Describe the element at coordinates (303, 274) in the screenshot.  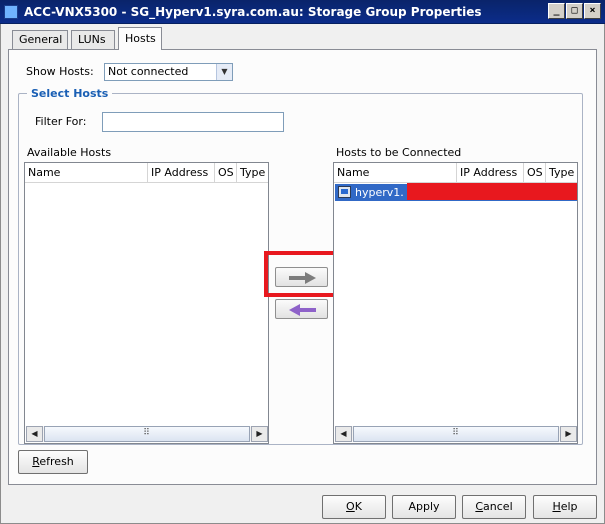
I see `annotation-highlight-box` at that location.